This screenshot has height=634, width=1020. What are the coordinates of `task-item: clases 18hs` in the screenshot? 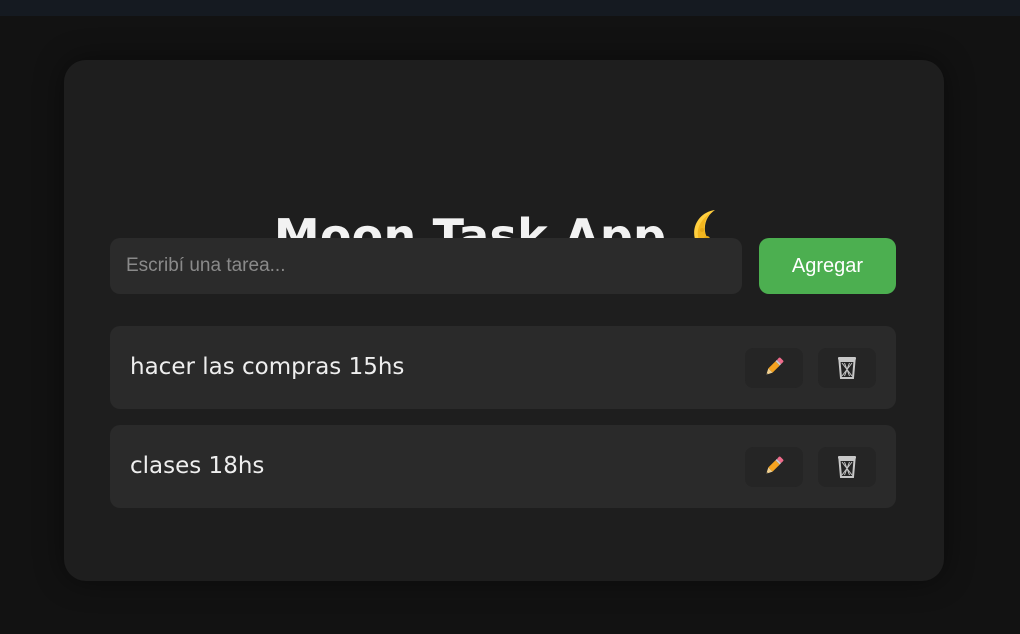 It's located at (503, 466).